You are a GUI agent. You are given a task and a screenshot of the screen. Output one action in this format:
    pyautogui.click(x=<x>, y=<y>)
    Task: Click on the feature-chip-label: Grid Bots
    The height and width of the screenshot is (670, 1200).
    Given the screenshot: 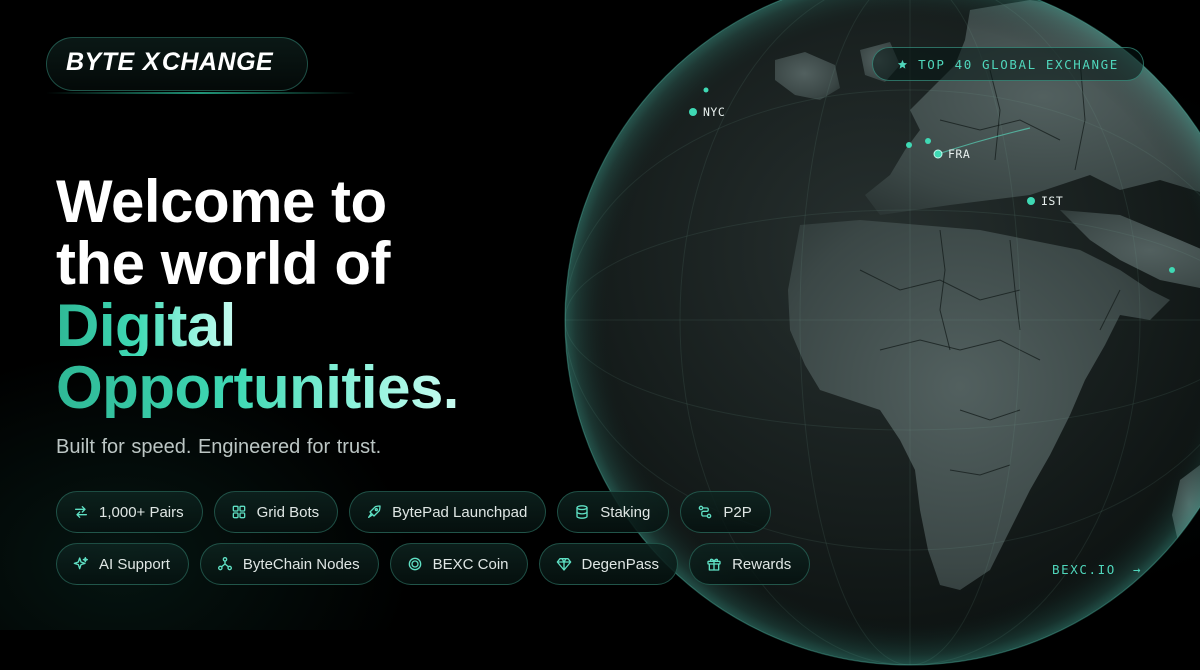 What is the action you would take?
    pyautogui.click(x=288, y=512)
    